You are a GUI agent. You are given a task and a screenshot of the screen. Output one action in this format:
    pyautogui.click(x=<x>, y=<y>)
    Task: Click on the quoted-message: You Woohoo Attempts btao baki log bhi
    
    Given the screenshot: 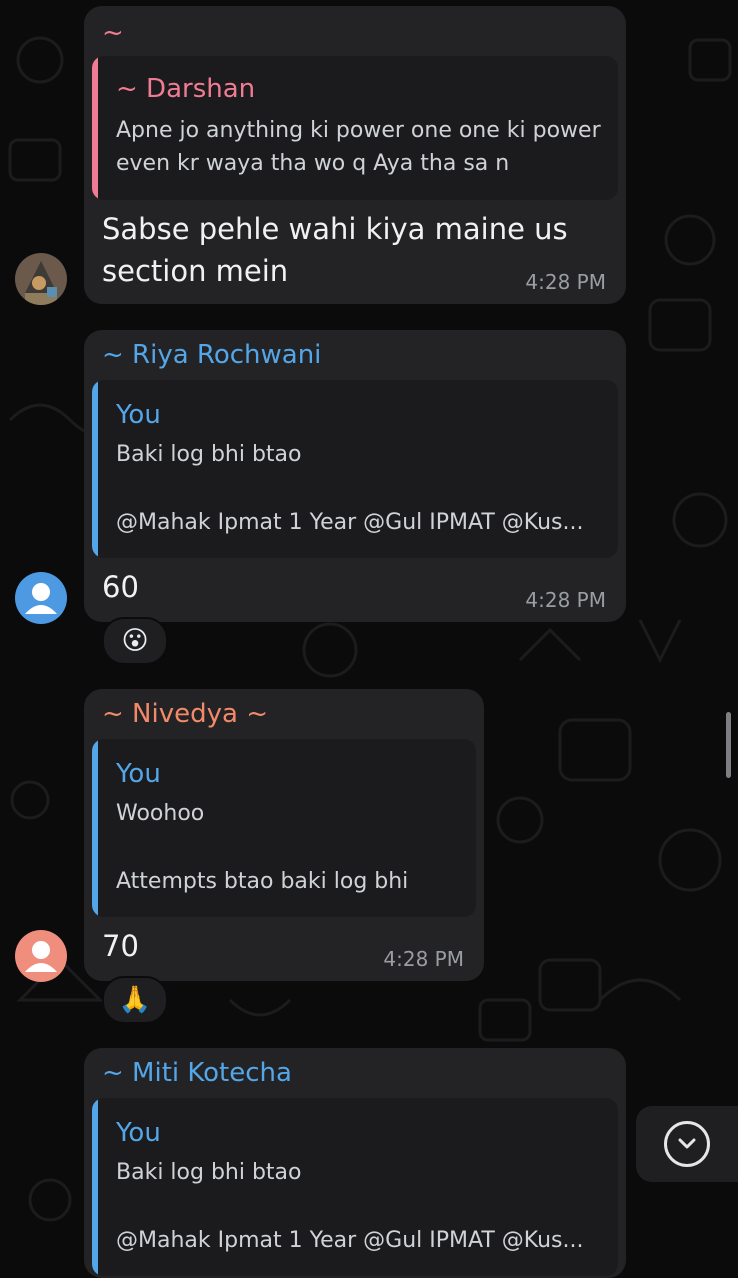 What is the action you would take?
    pyautogui.click(x=284, y=828)
    